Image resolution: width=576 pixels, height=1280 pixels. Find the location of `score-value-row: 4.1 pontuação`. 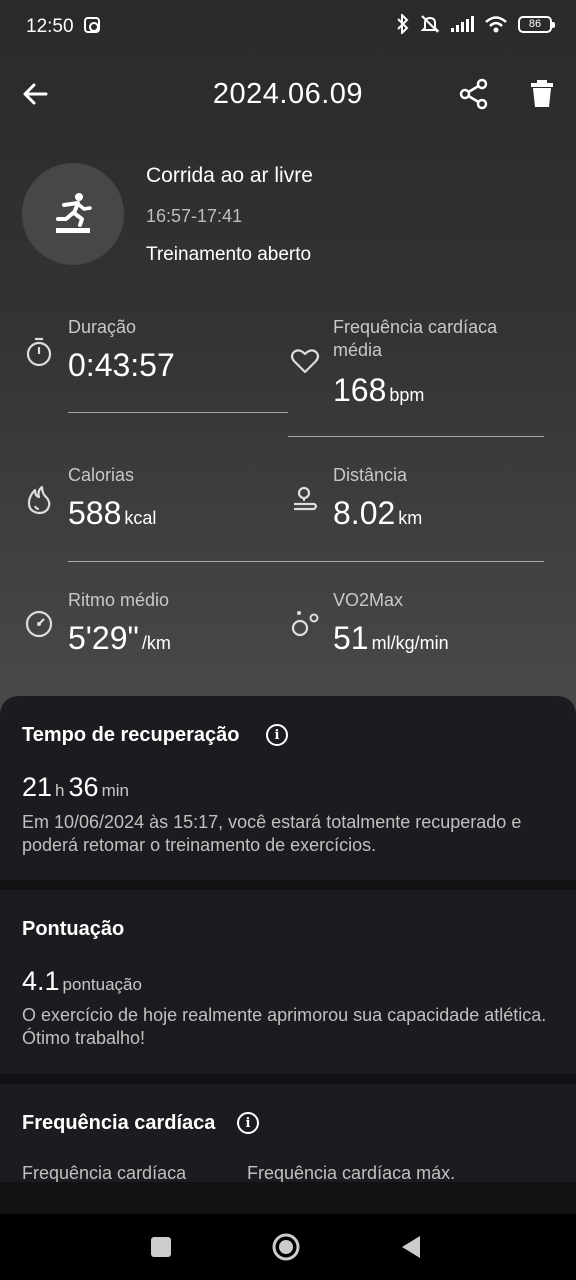

score-value-row: 4.1 pontuação is located at coordinates (84, 981).